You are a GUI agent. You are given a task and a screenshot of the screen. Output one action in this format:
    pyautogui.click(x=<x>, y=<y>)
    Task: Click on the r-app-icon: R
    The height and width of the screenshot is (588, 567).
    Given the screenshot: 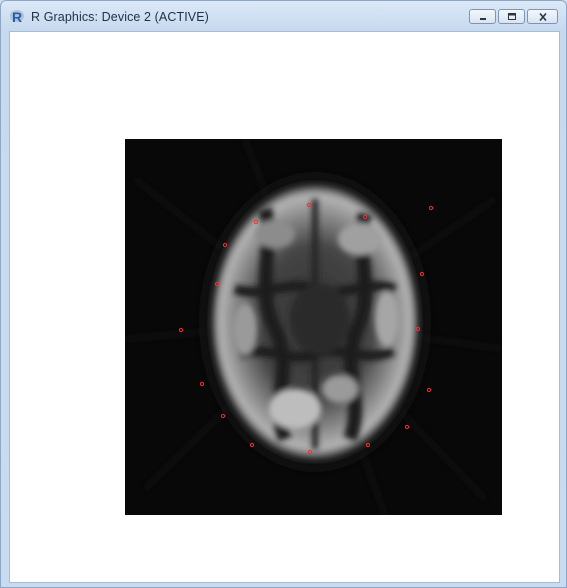 What is the action you would take?
    pyautogui.click(x=17, y=16)
    